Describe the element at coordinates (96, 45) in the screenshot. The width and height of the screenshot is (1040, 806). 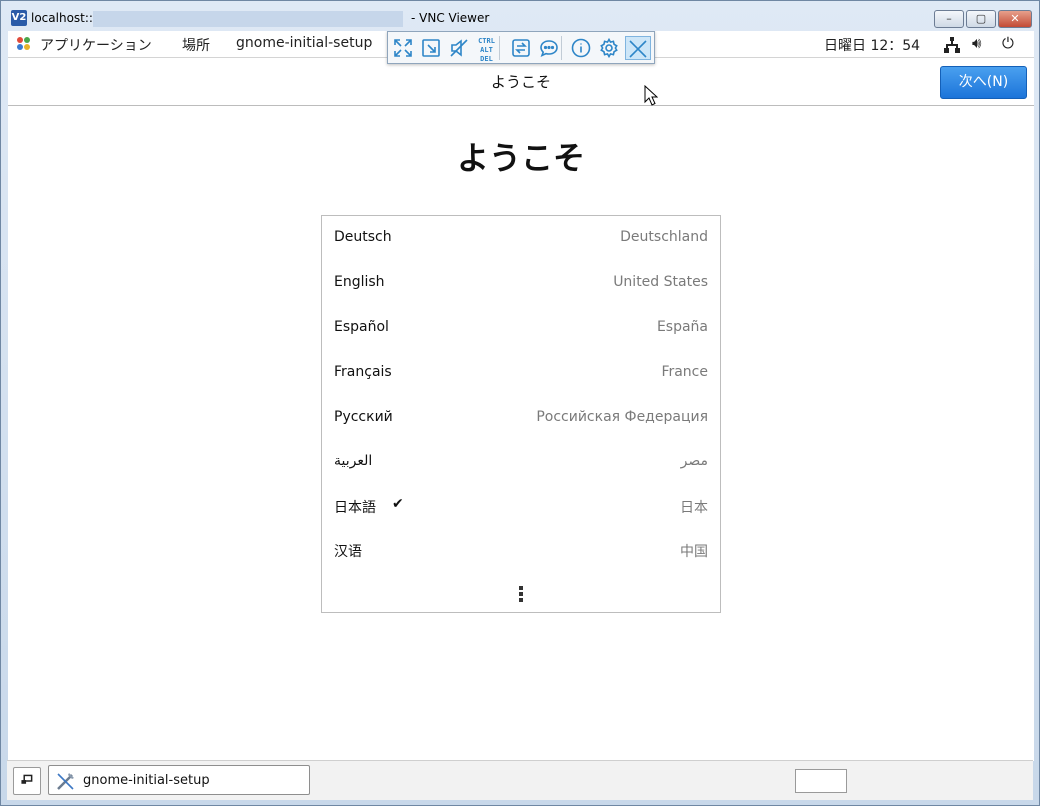
I see `applications-menu: アプリケーション` at that location.